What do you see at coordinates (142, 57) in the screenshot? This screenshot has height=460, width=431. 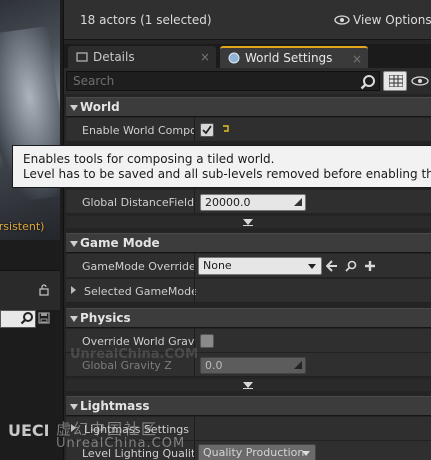 I see `tab-details: Details ×` at bounding box center [142, 57].